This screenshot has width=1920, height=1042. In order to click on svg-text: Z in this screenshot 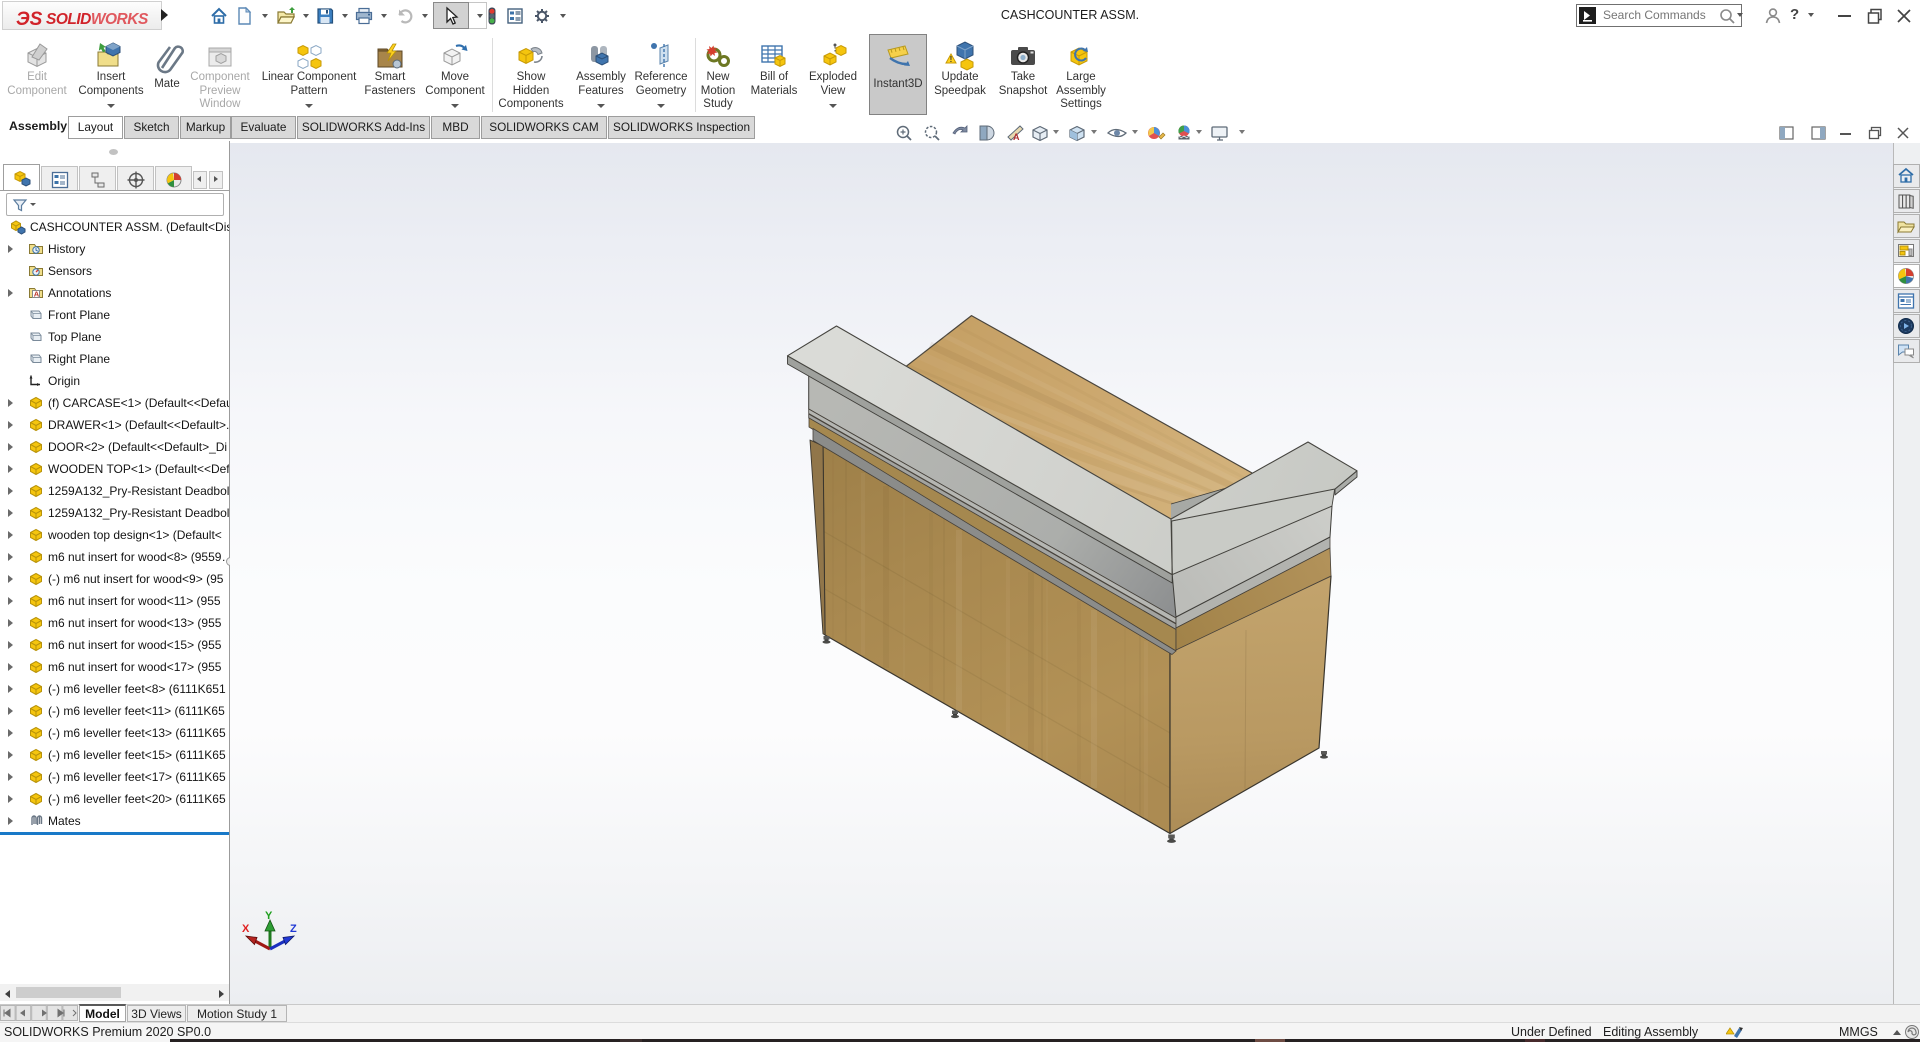, I will do `click(293, 929)`.